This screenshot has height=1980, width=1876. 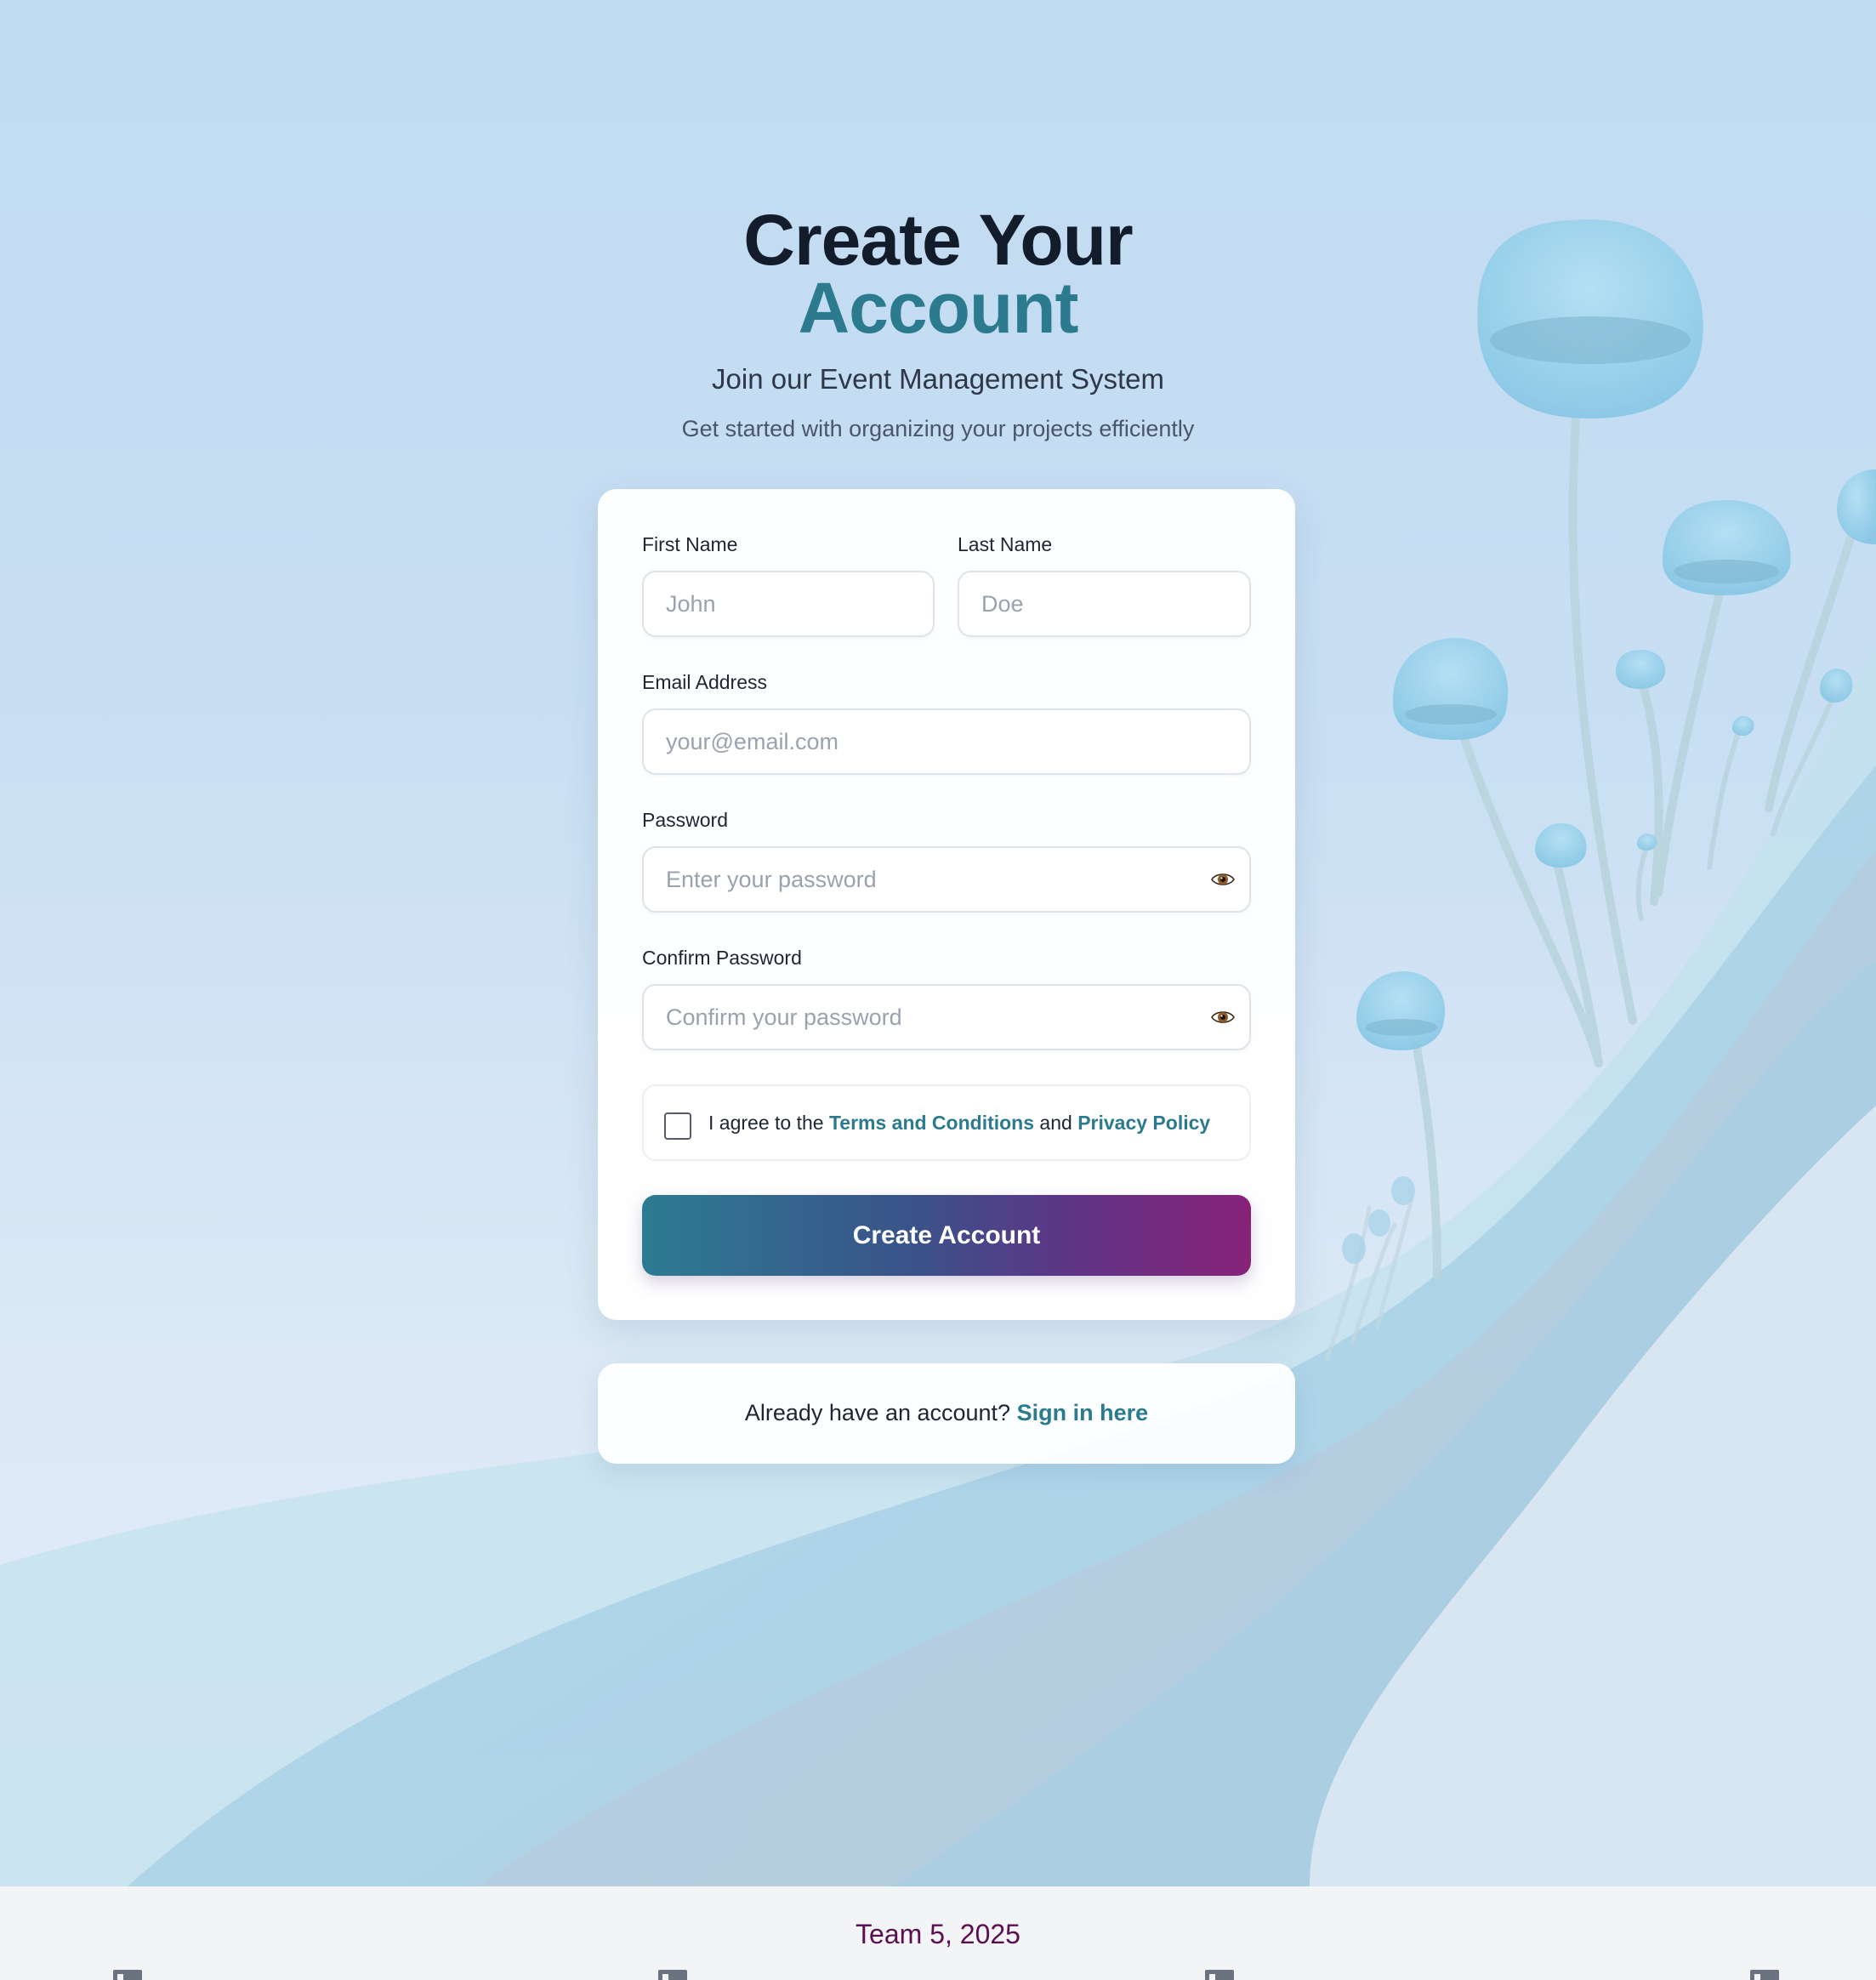 I want to click on last-name-label: Last Name, so click(x=1005, y=544).